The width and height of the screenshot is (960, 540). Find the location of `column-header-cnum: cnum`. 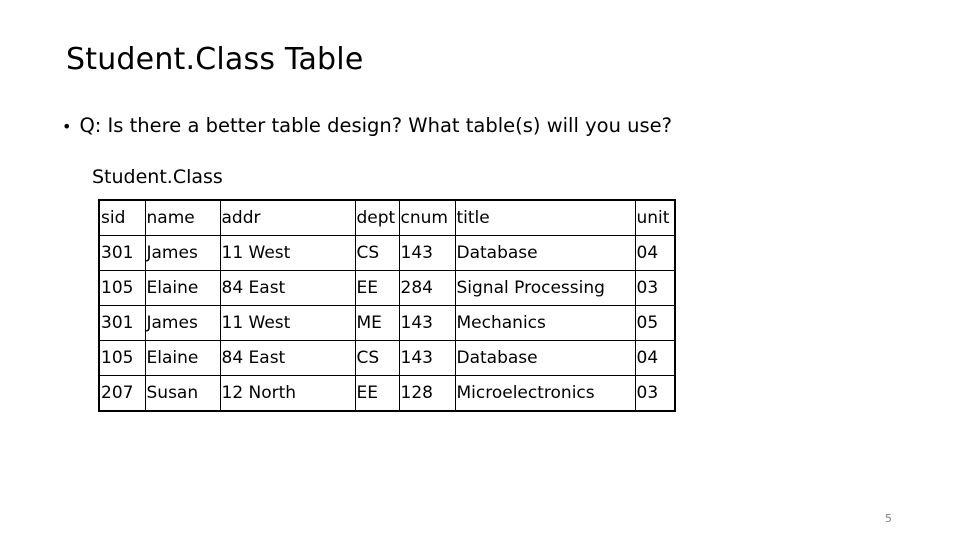

column-header-cnum: cnum is located at coordinates (427, 217).